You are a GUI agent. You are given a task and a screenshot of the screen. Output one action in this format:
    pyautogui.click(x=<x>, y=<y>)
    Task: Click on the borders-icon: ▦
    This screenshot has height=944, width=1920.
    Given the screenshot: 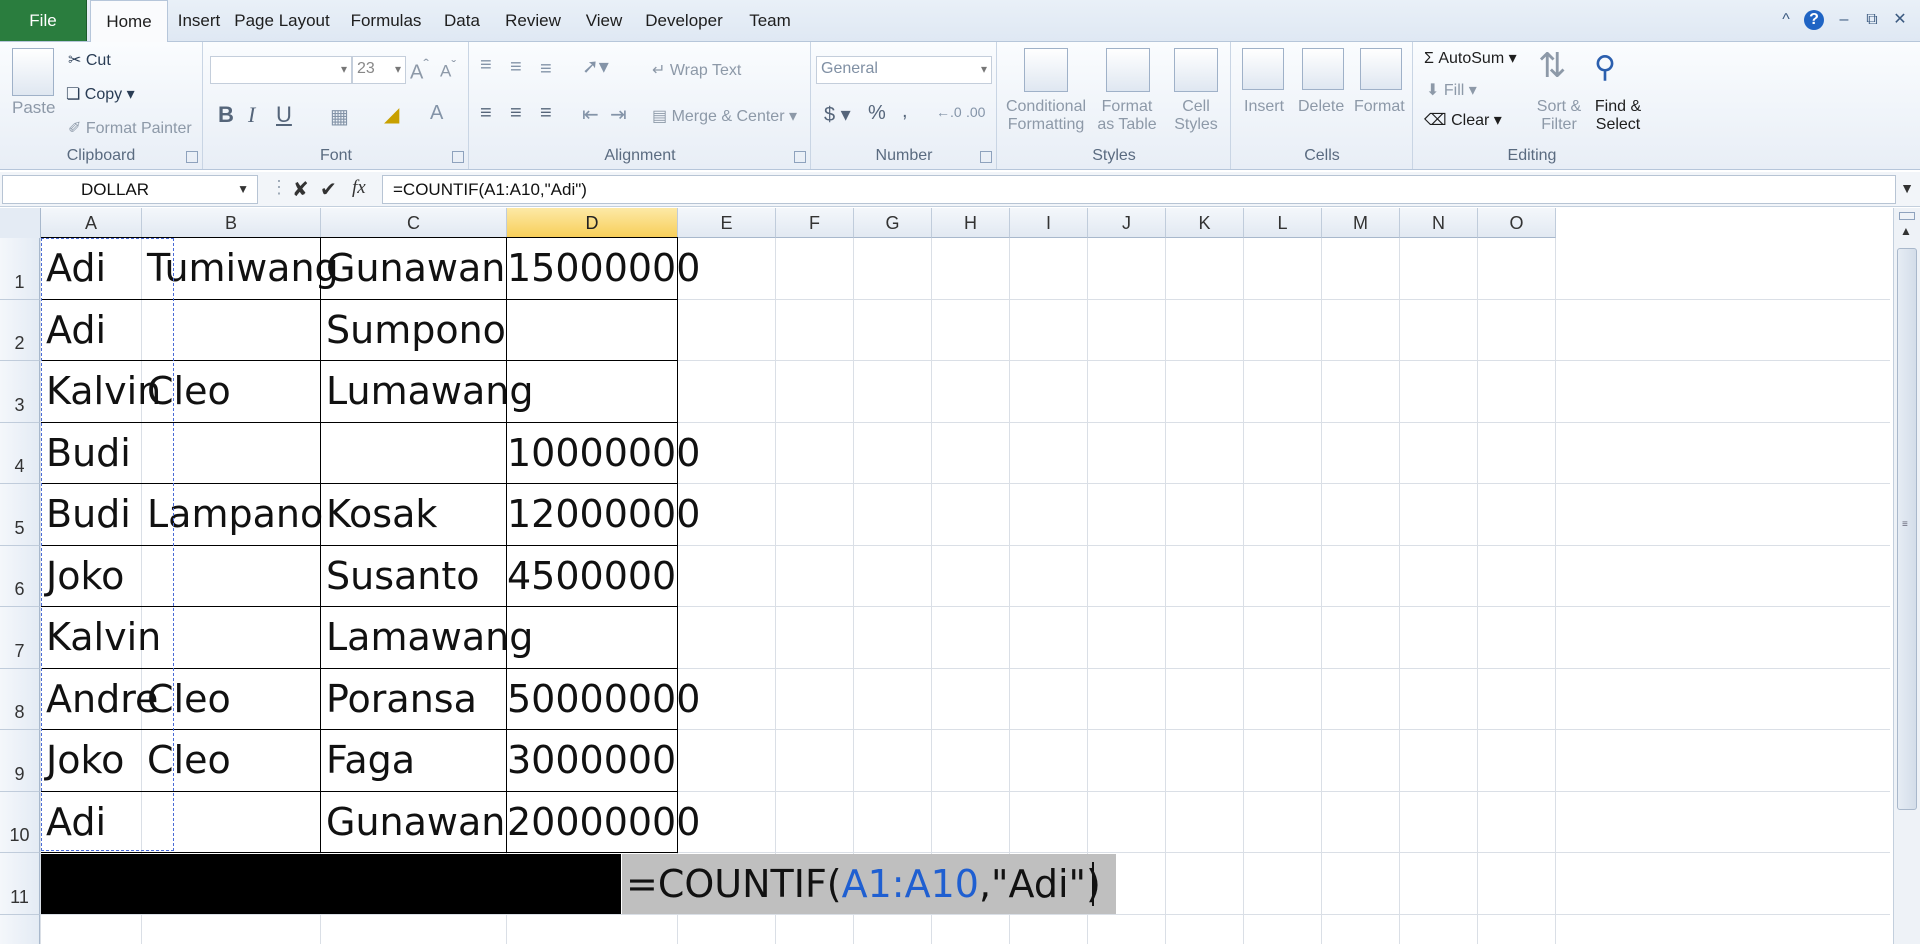 What is the action you would take?
    pyautogui.click(x=339, y=116)
    